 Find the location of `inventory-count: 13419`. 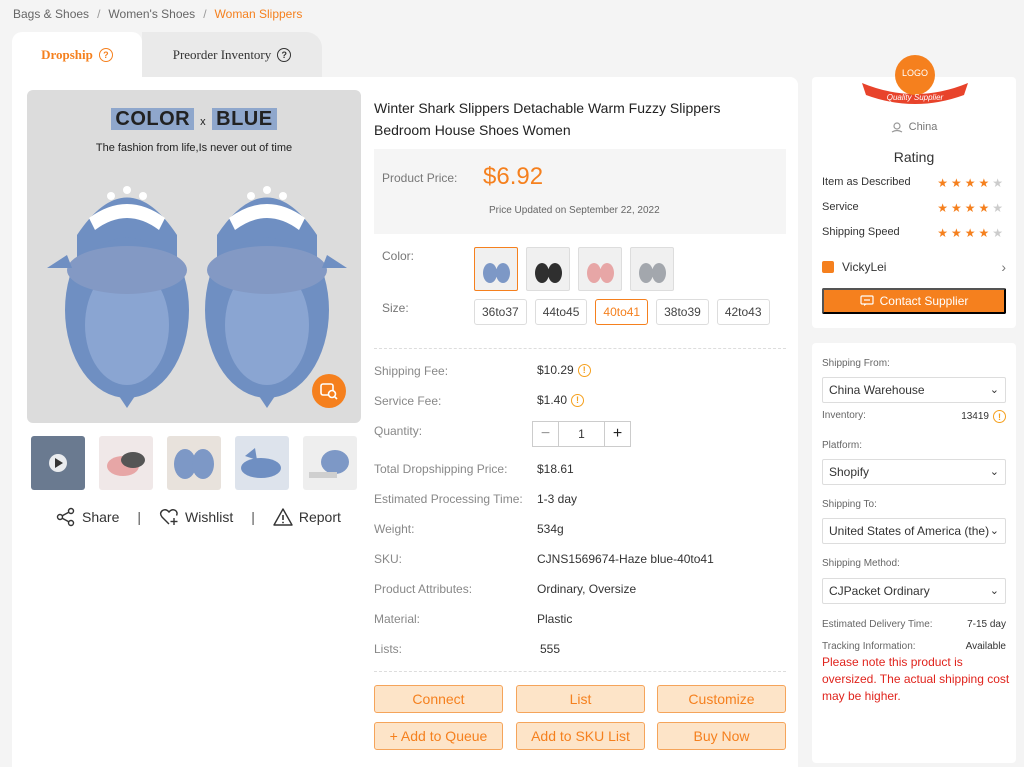

inventory-count: 13419 is located at coordinates (975, 416).